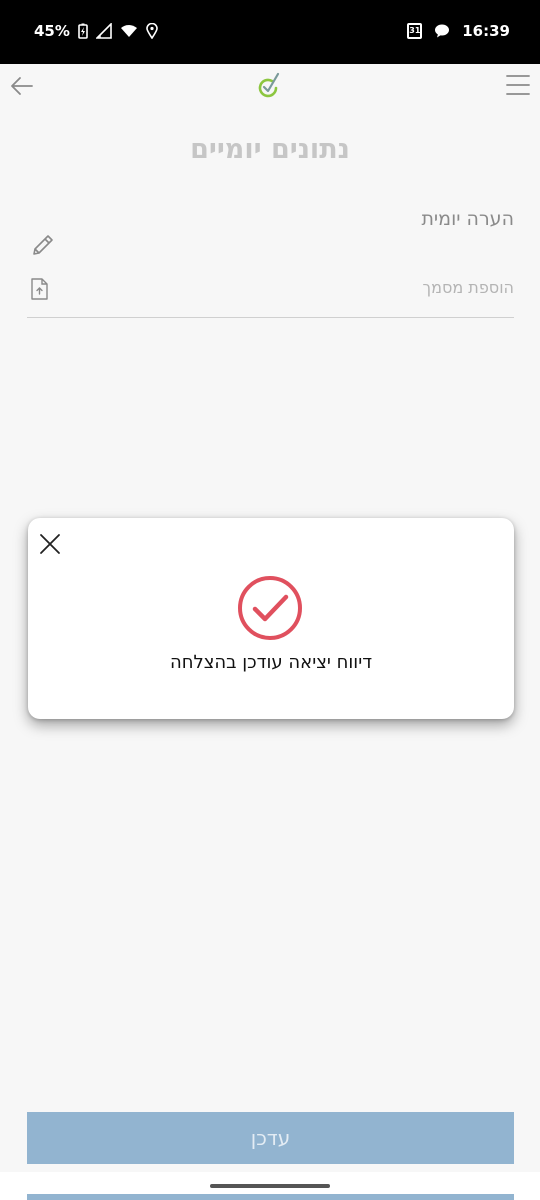 The width and height of the screenshot is (540, 1200). What do you see at coordinates (442, 31) in the screenshot?
I see `chat-bubble-icon` at bounding box center [442, 31].